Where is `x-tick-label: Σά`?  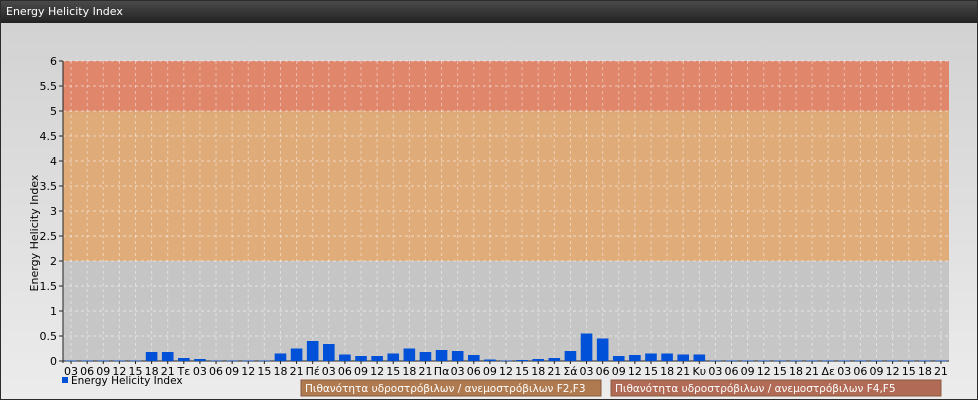 x-tick-label: Σά is located at coordinates (570, 371).